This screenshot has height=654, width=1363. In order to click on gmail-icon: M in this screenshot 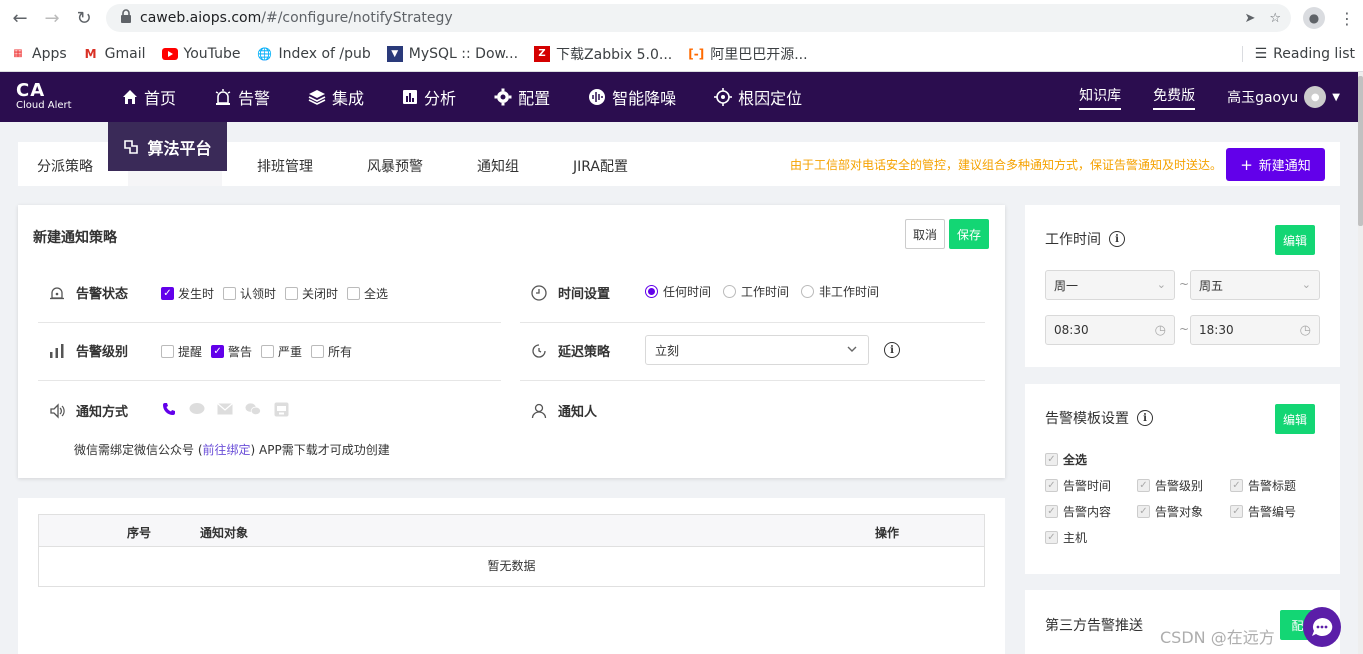, I will do `click(90, 53)`.